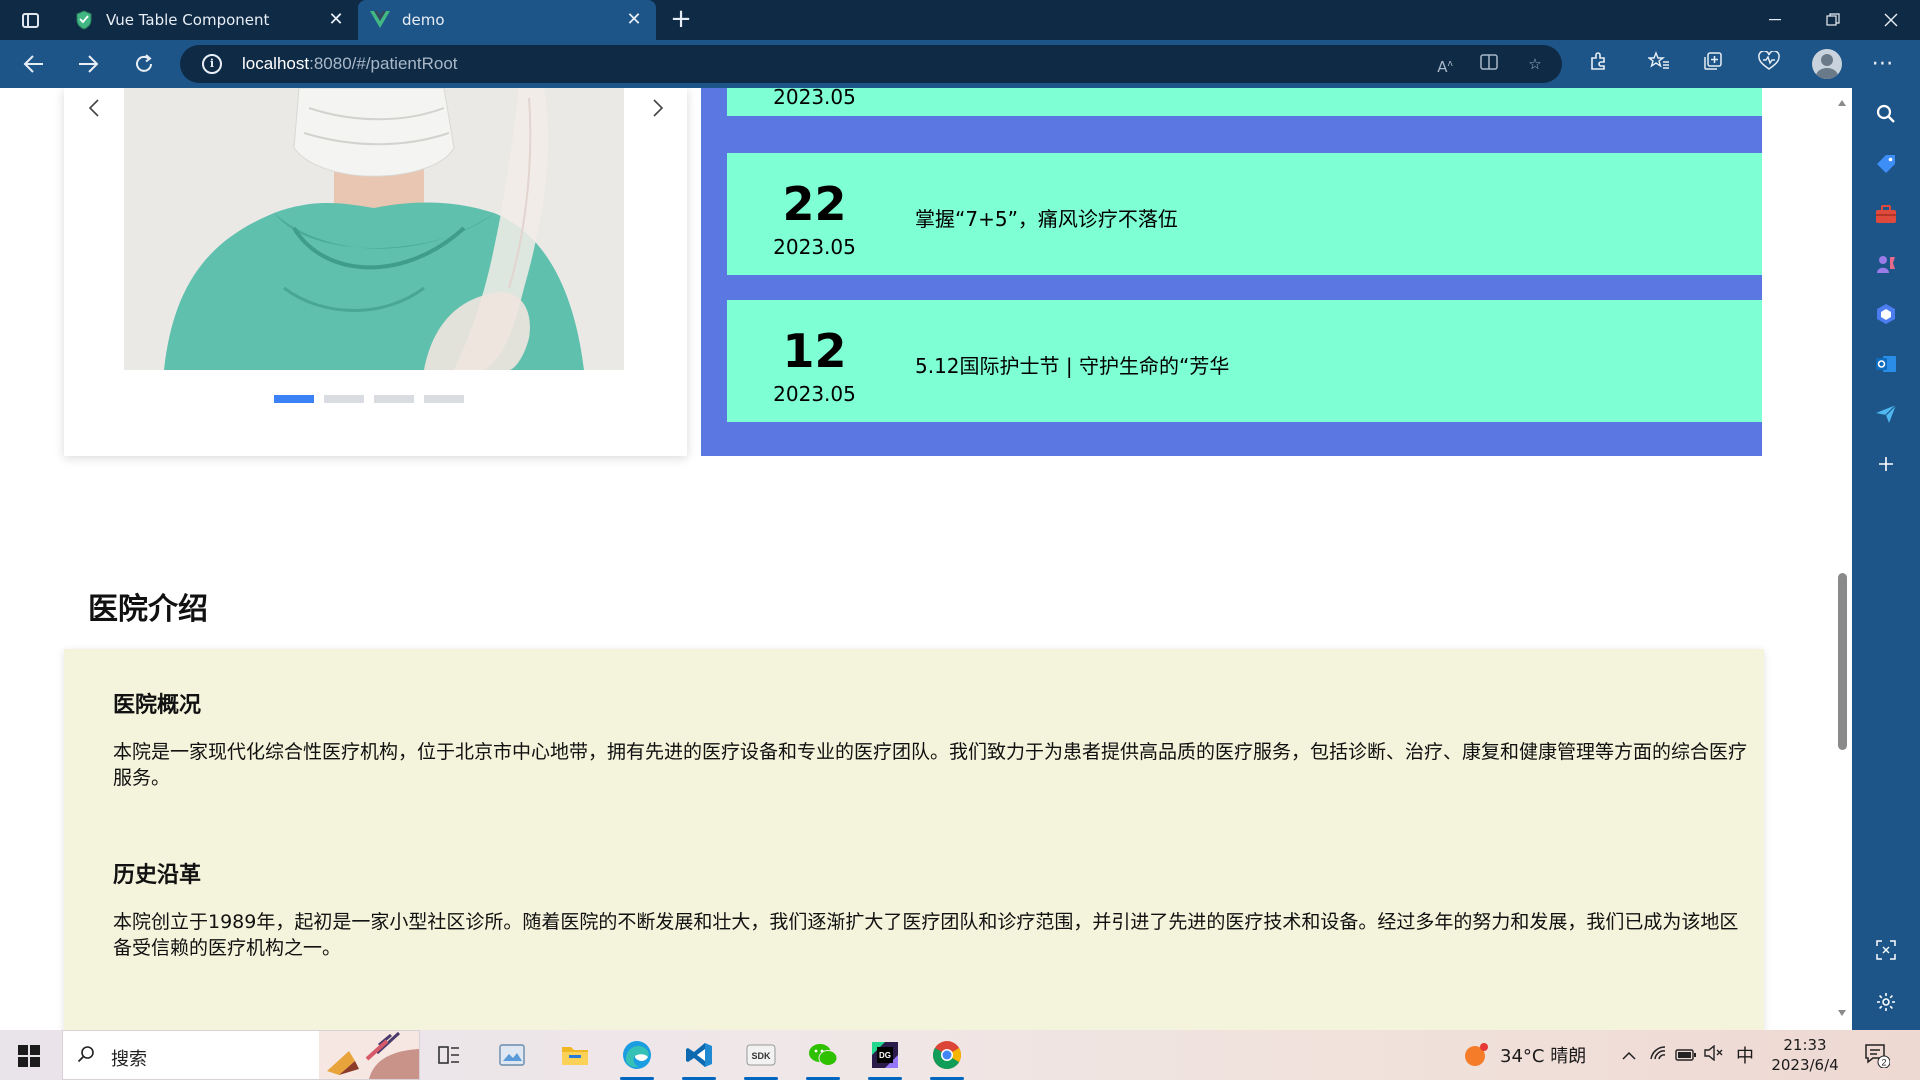  What do you see at coordinates (1543, 1056) in the screenshot?
I see `weather-text: 34°C 晴朗` at bounding box center [1543, 1056].